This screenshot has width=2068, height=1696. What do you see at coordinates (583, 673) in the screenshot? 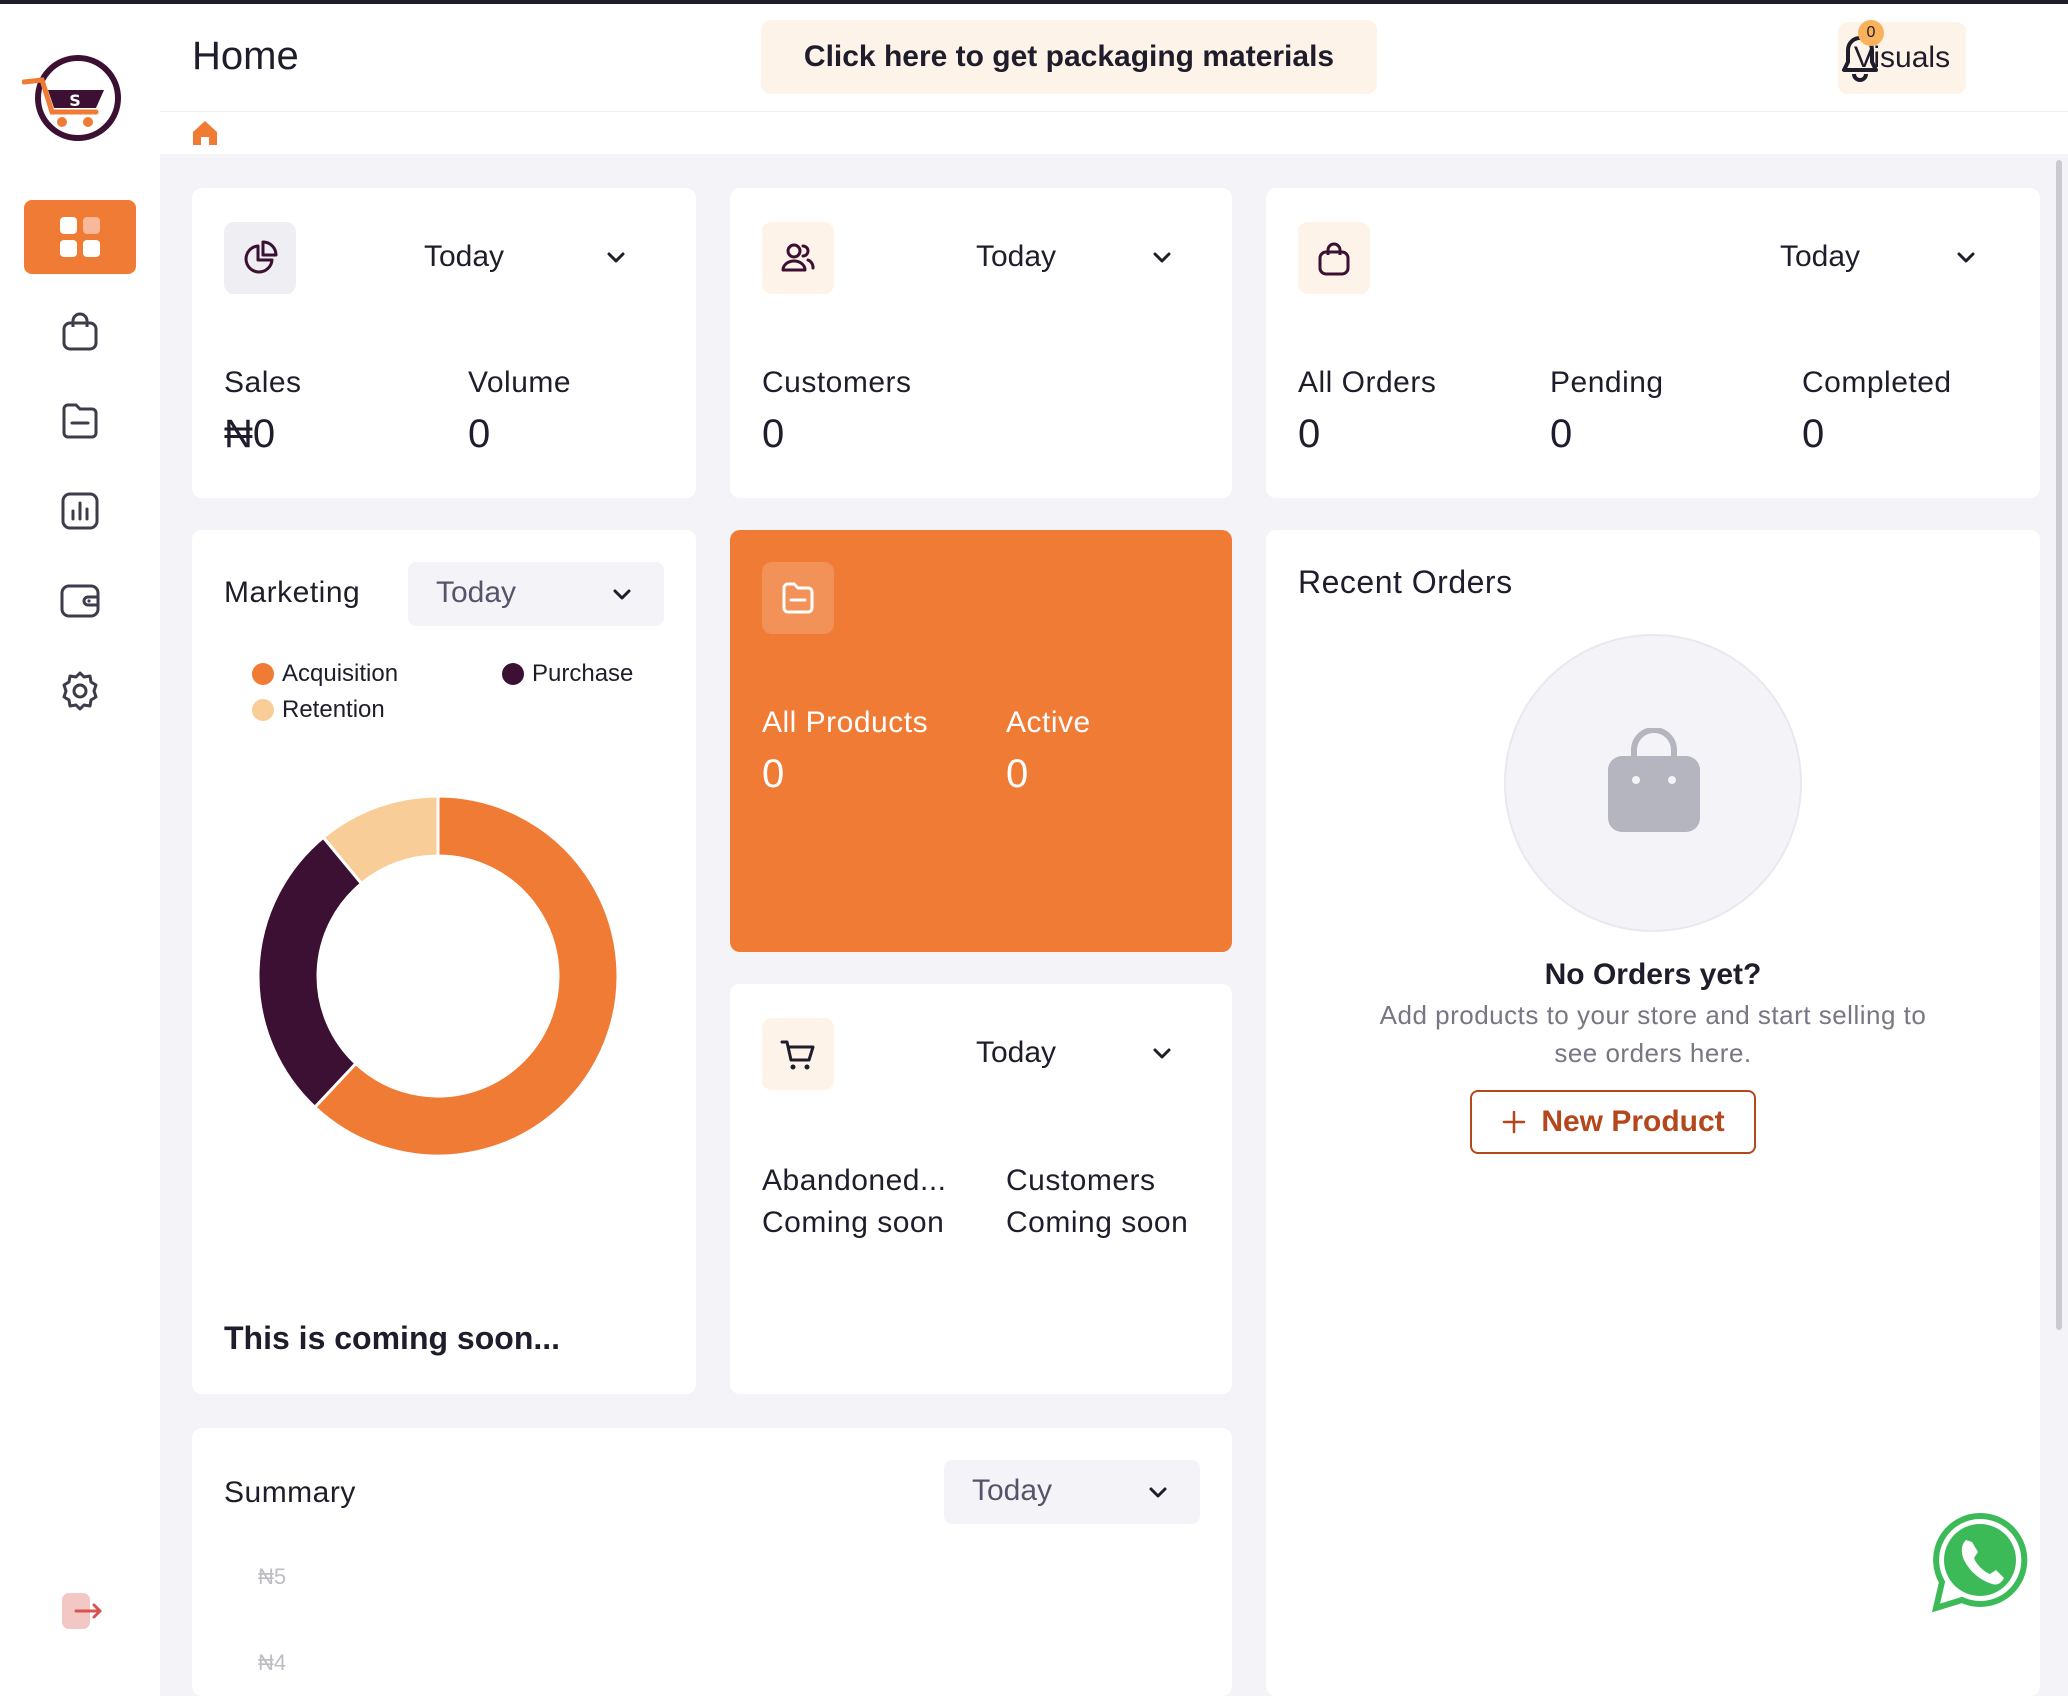
I see `legend-label: Purchase` at bounding box center [583, 673].